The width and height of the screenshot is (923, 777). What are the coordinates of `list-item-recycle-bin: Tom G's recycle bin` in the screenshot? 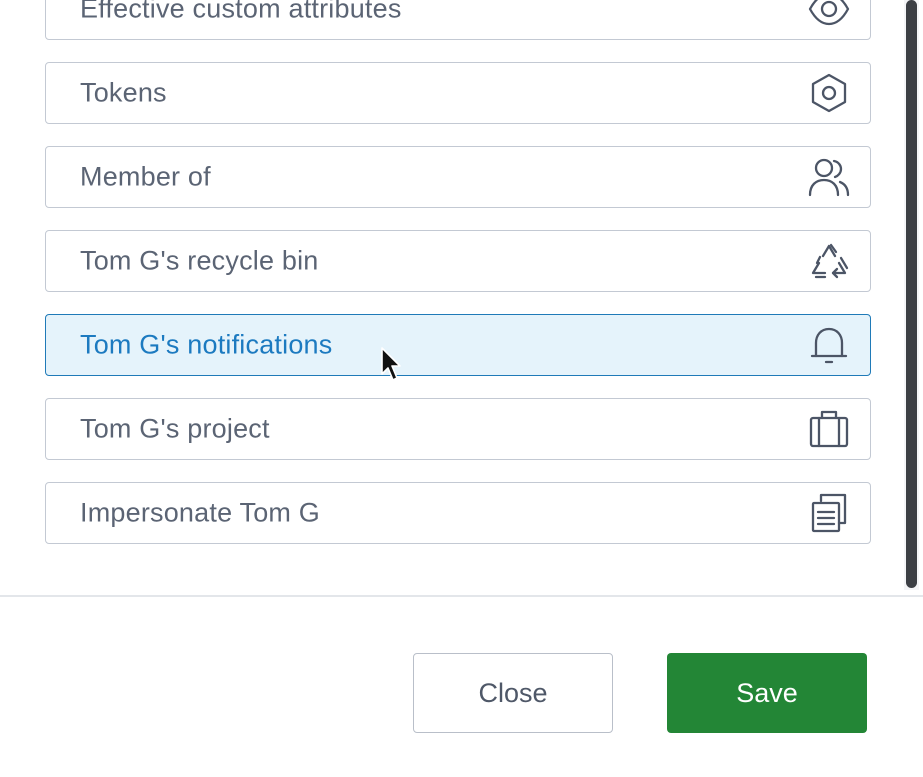 It's located at (458, 261).